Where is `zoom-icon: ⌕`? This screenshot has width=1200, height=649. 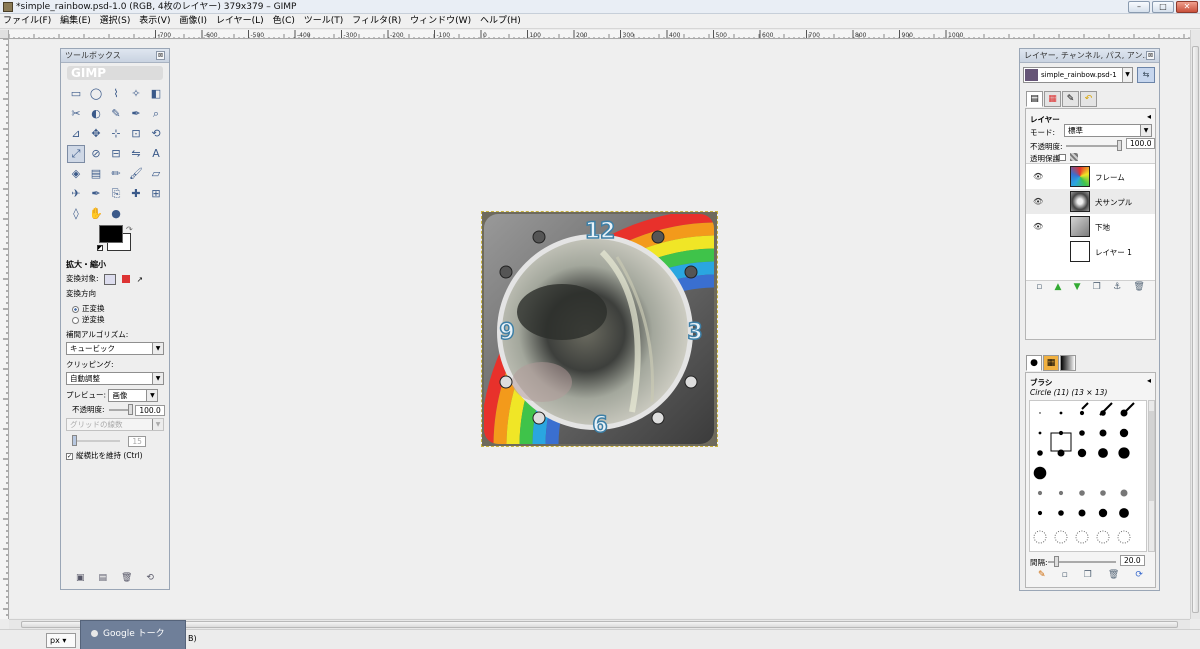 zoom-icon: ⌕ is located at coordinates (156, 114).